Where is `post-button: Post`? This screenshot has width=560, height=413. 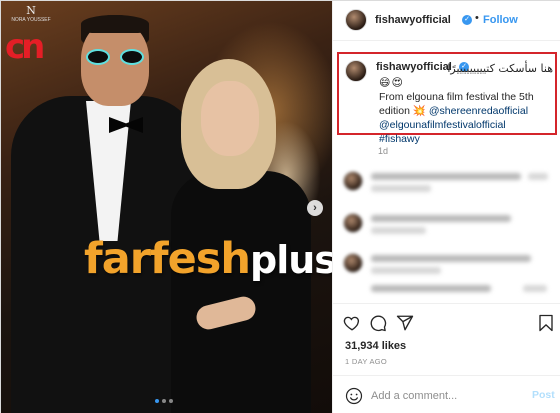
post-button: Post is located at coordinates (543, 395).